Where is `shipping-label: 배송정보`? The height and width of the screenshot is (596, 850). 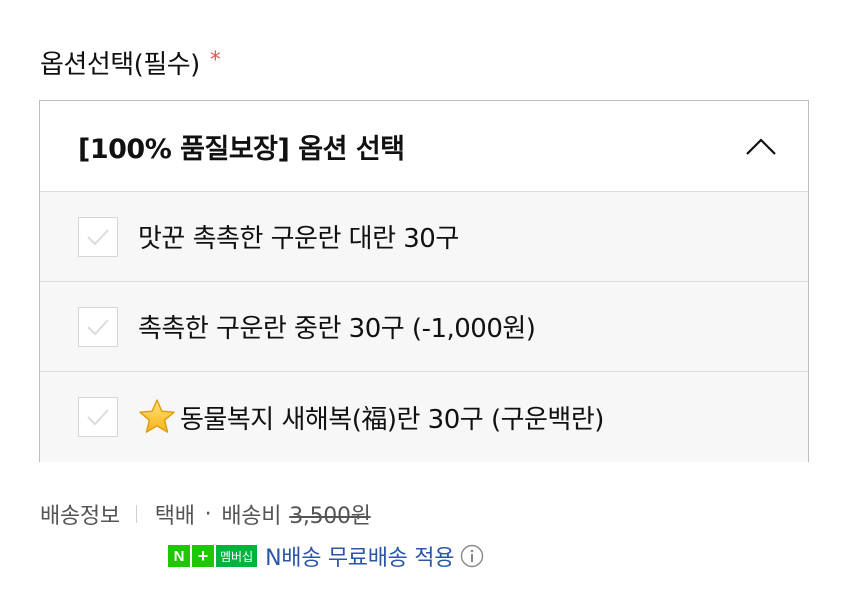 shipping-label: 배송정보 is located at coordinates (80, 516).